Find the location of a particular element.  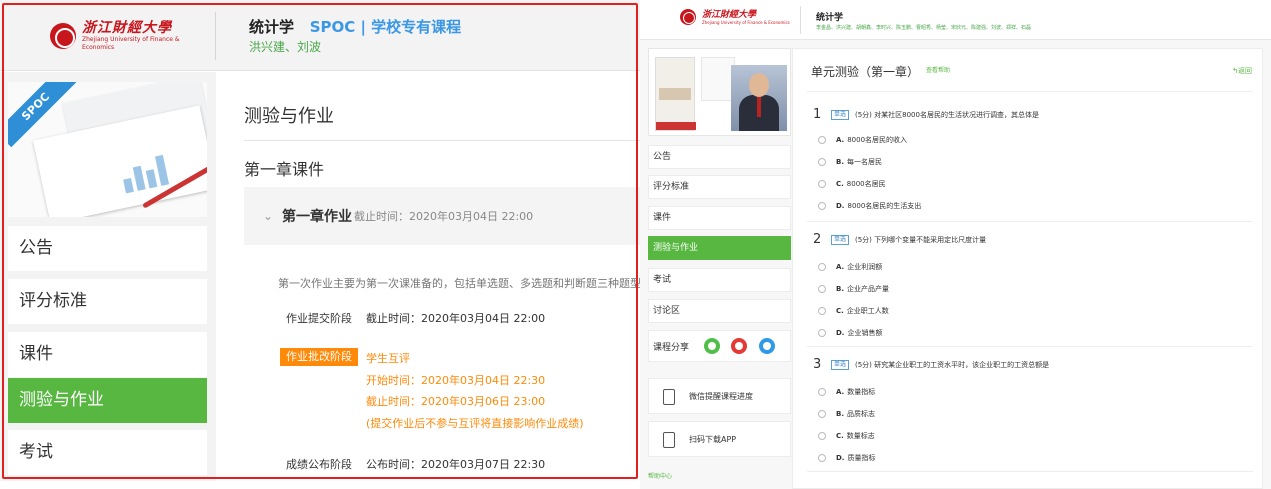

answer-option: D. 质量指标 is located at coordinates (846, 458).